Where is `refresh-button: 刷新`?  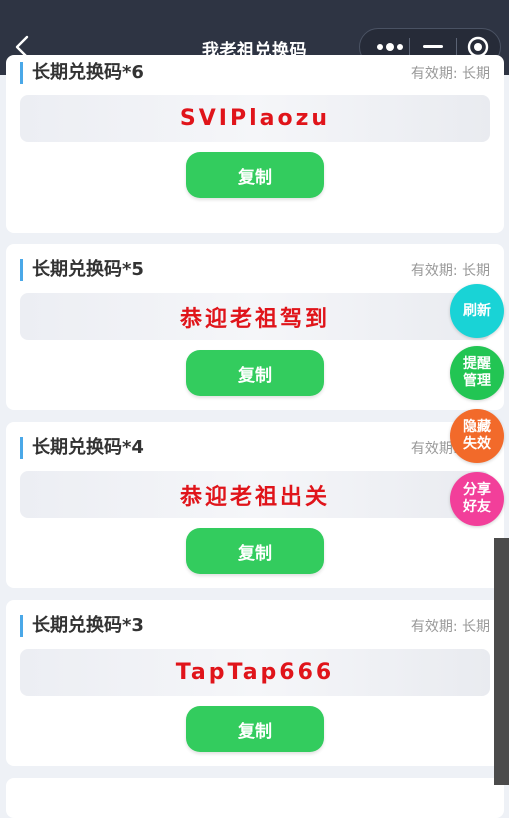 refresh-button: 刷新 is located at coordinates (477, 311).